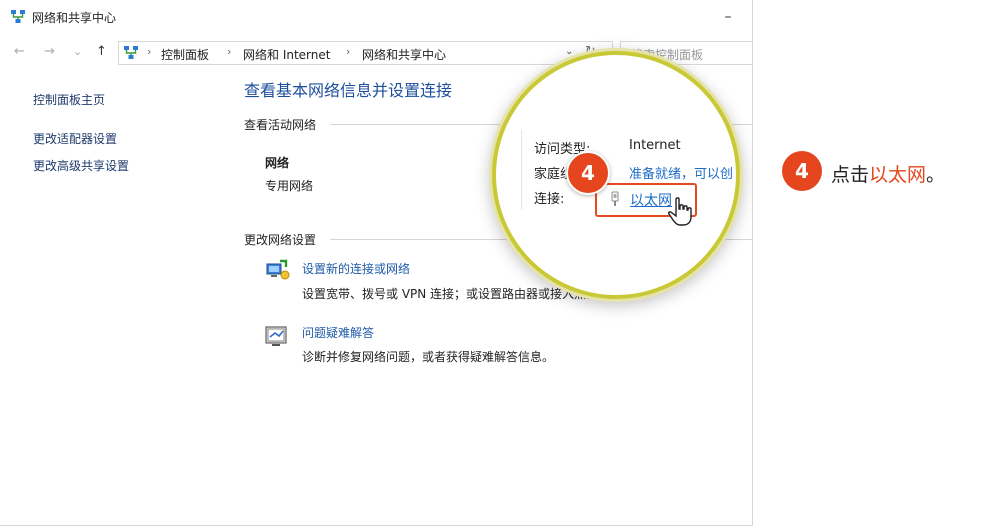 The width and height of the screenshot is (992, 527). I want to click on hand-cursor-icon, so click(680, 211).